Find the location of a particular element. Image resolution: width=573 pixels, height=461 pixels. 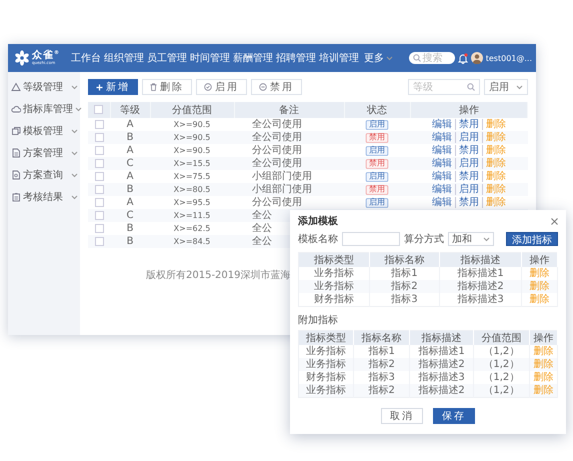

column-header: 备注 is located at coordinates (289, 110).